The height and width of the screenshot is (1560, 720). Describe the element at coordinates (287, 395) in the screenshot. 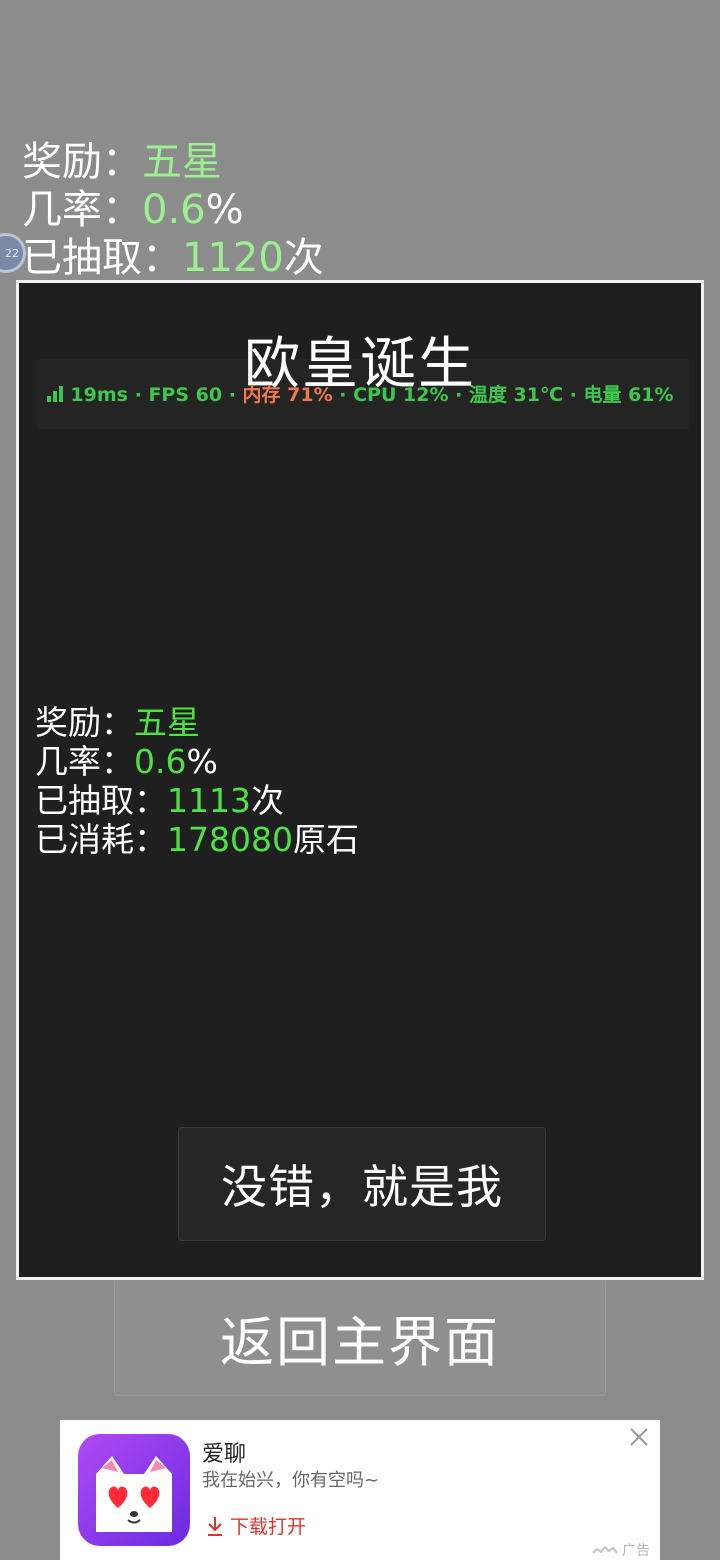

I see `perf-memory: 内存 71%` at that location.